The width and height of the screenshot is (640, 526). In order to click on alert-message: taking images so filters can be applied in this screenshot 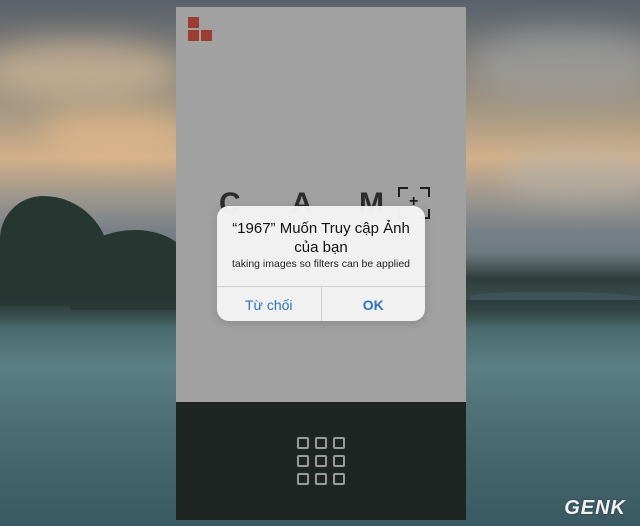, I will do `click(321, 264)`.